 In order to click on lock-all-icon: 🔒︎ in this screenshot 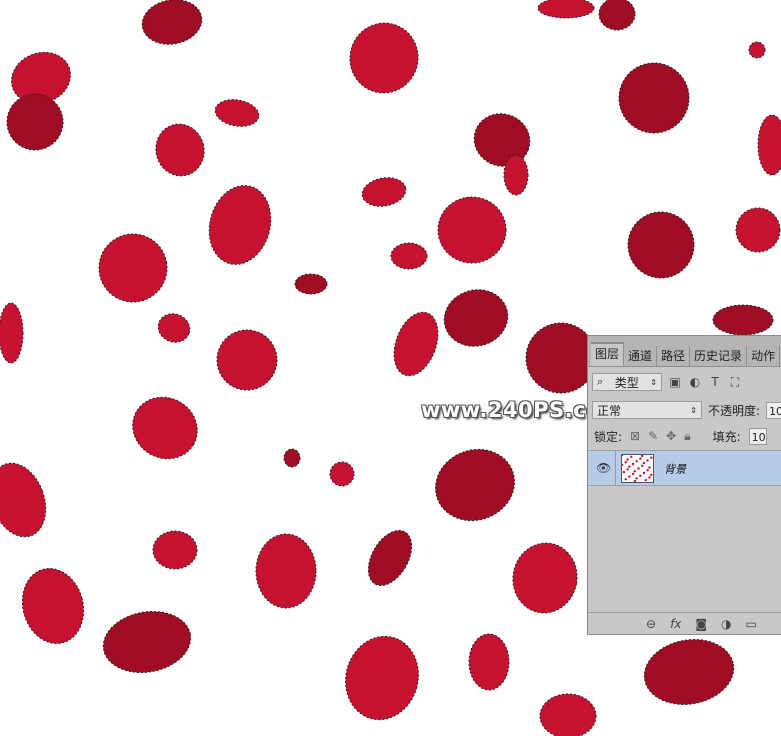, I will do `click(687, 436)`.